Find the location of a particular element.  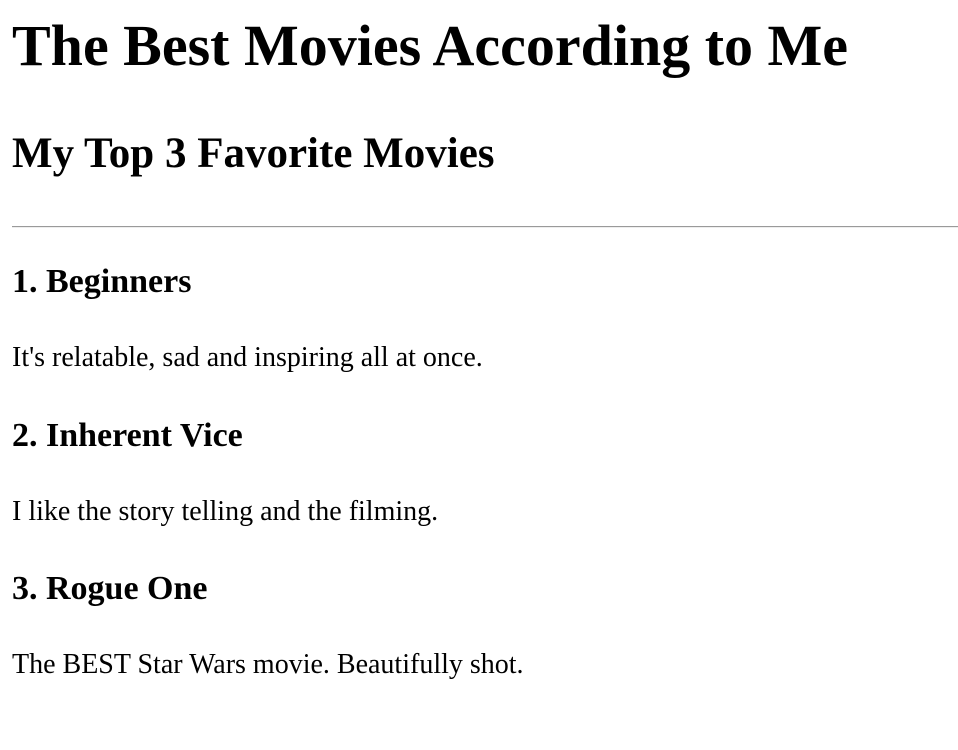

movie-heading-beginners: 1. Beginners is located at coordinates (102, 281).